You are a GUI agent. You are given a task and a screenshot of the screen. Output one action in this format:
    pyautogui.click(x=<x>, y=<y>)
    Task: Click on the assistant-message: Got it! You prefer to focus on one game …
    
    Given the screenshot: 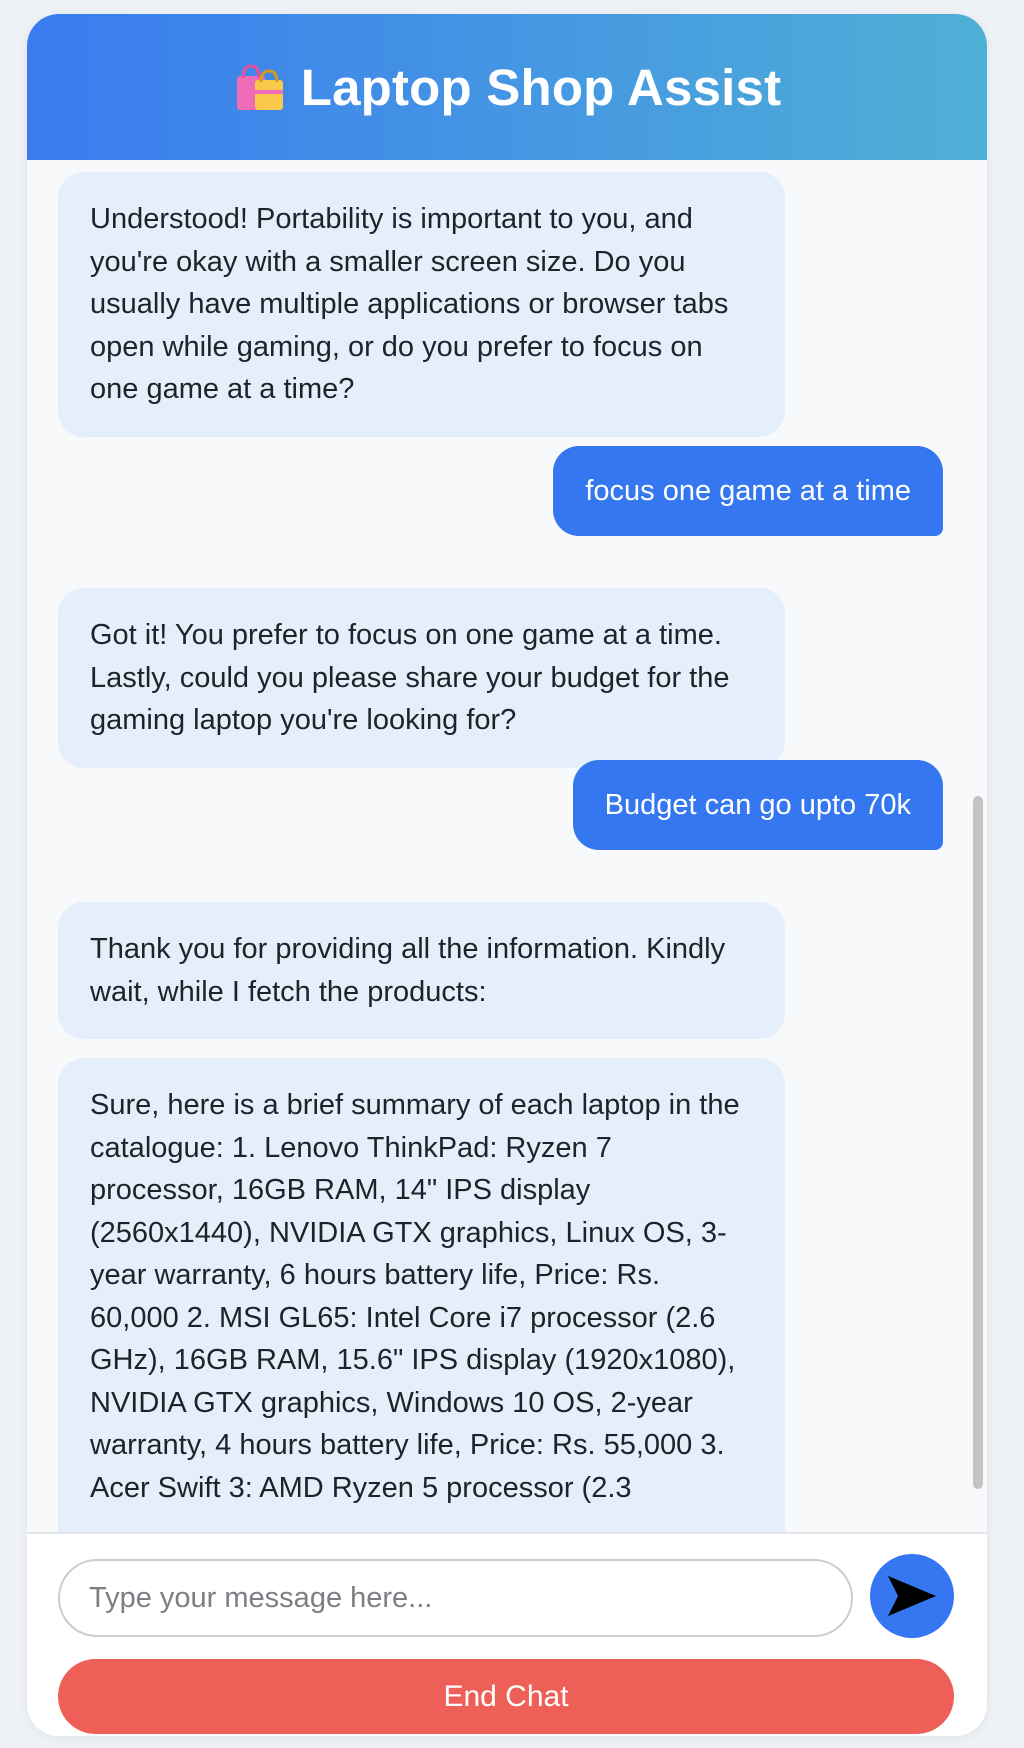 What is the action you would take?
    pyautogui.click(x=421, y=678)
    